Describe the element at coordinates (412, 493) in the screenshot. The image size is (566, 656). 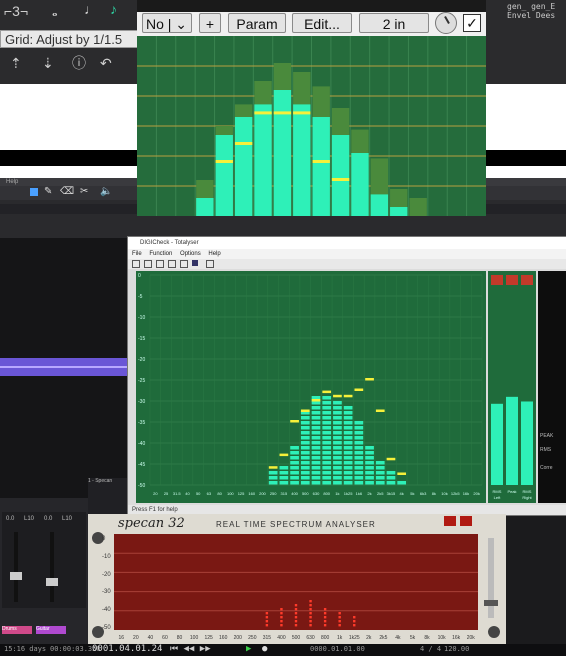
I see `x-tick-label: 5k` at that location.